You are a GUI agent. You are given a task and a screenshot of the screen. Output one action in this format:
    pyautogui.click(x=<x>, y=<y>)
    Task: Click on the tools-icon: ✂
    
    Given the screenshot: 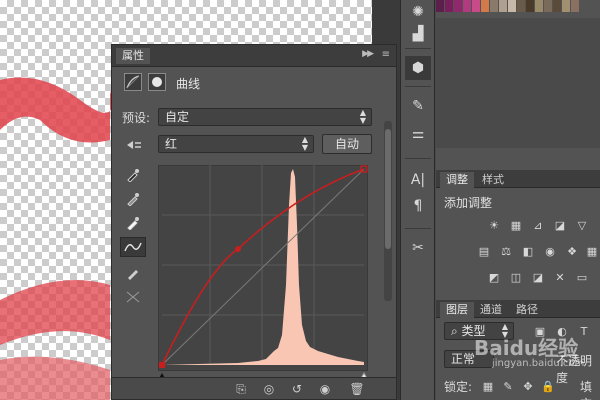 What is the action you would take?
    pyautogui.click(x=418, y=248)
    